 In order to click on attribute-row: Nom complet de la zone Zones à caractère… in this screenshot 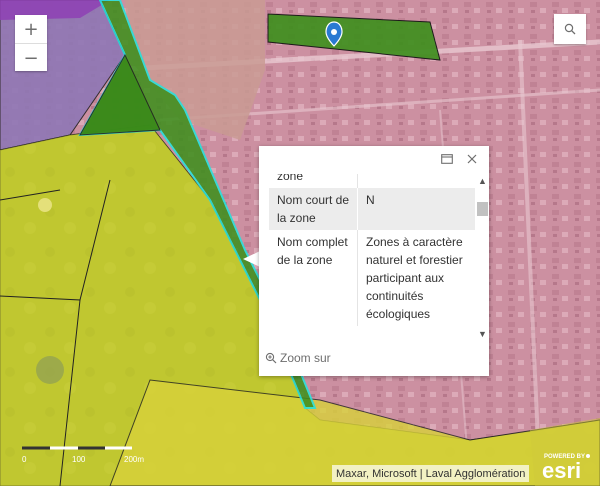, I will do `click(372, 278)`.